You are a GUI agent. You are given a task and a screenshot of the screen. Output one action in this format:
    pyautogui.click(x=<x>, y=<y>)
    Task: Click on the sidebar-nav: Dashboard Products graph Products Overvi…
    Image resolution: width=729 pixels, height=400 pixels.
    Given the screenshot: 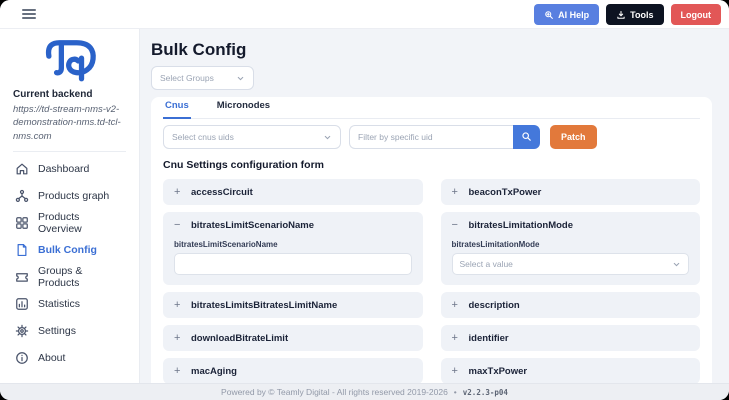 What is the action you would take?
    pyautogui.click(x=69, y=264)
    